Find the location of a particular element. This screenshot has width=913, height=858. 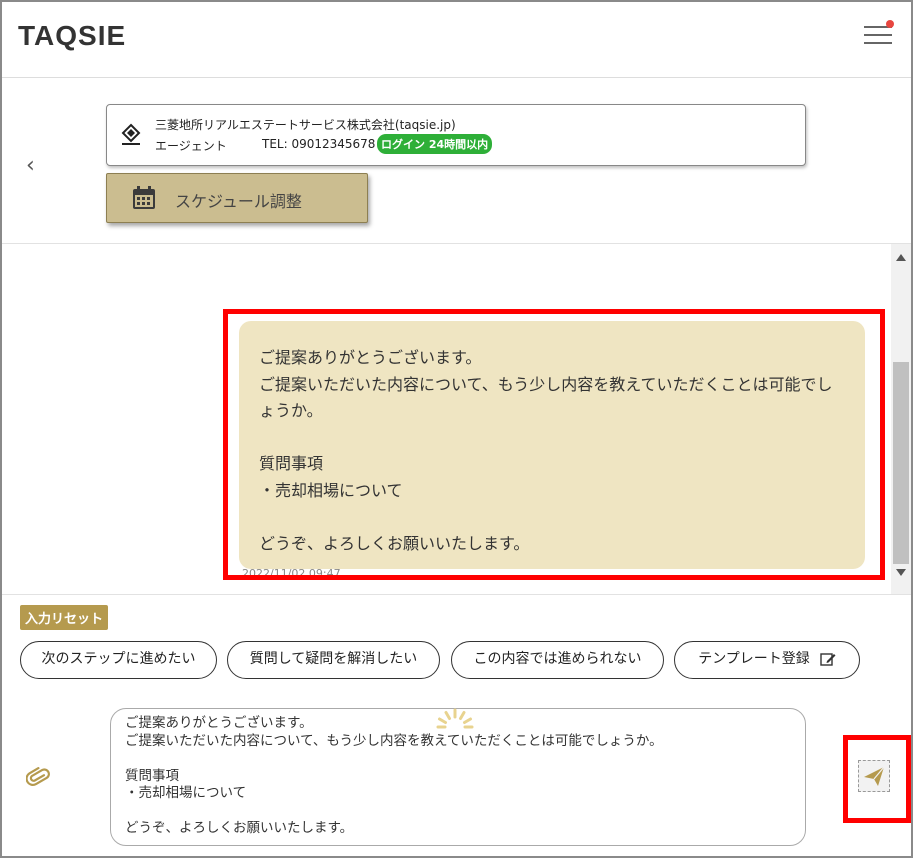

company-logo-icon is located at coordinates (131, 134).